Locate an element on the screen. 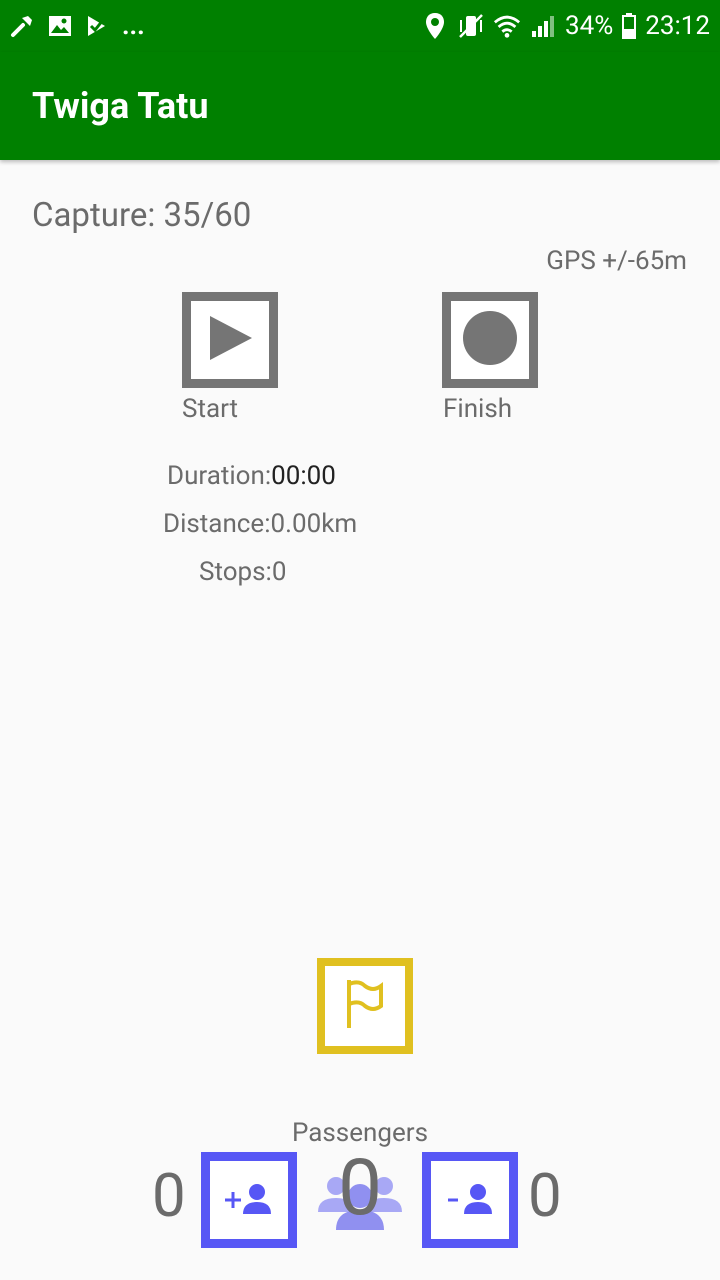  cell-signal-icon is located at coordinates (543, 26).